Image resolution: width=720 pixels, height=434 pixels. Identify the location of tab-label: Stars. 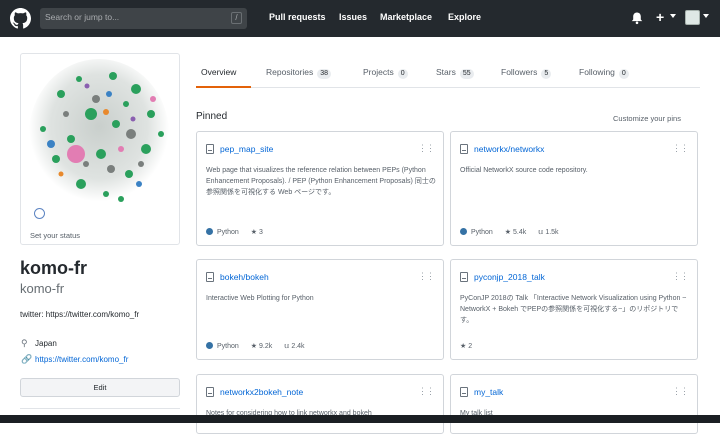
(446, 72).